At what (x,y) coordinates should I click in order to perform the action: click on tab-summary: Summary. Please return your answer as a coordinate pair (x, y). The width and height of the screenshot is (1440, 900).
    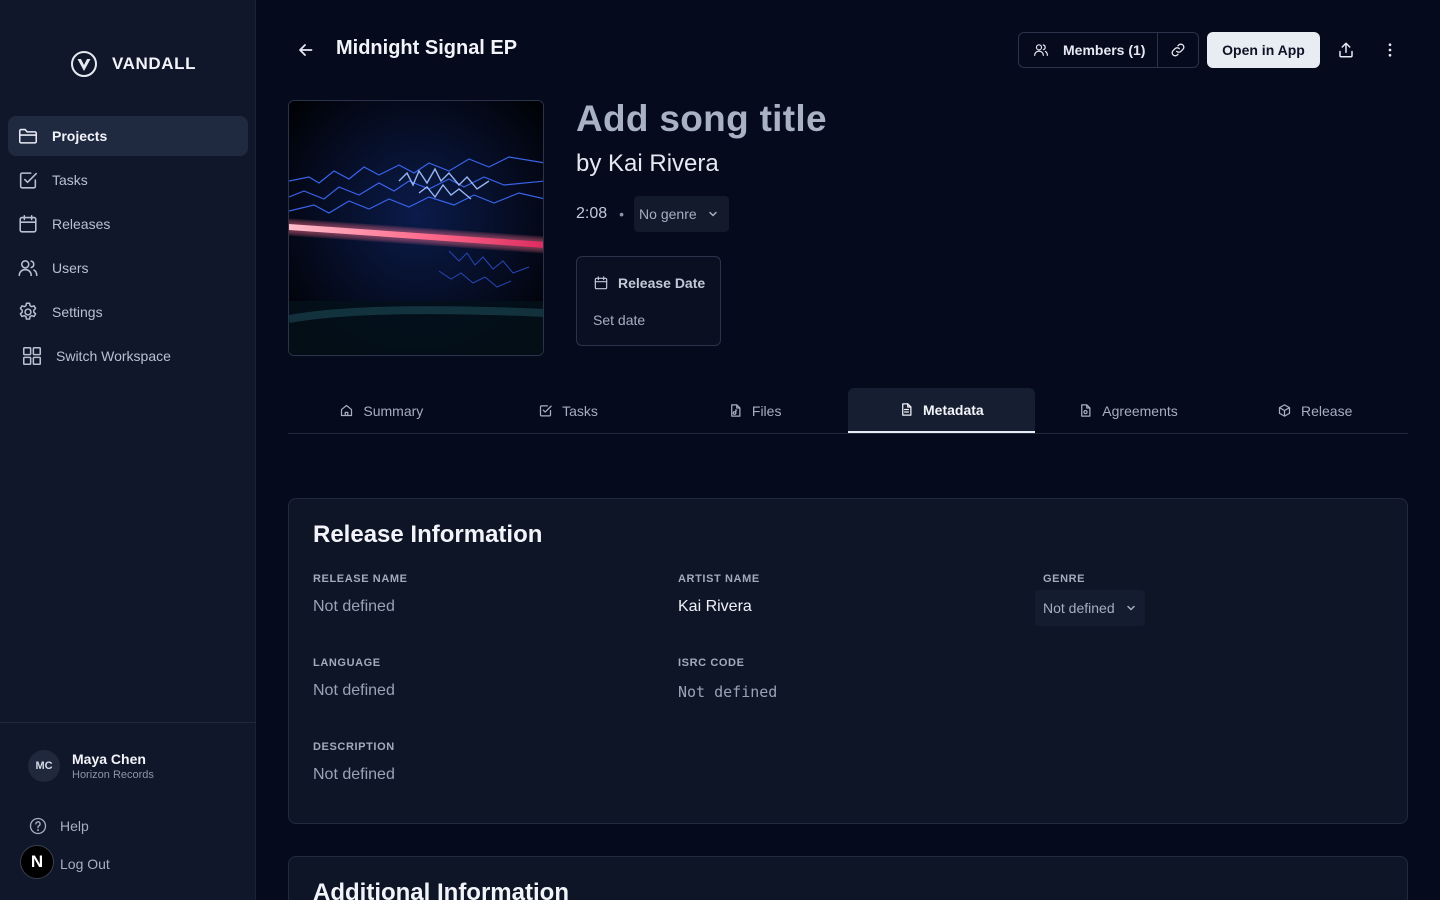
    Looking at the image, I should click on (381, 410).